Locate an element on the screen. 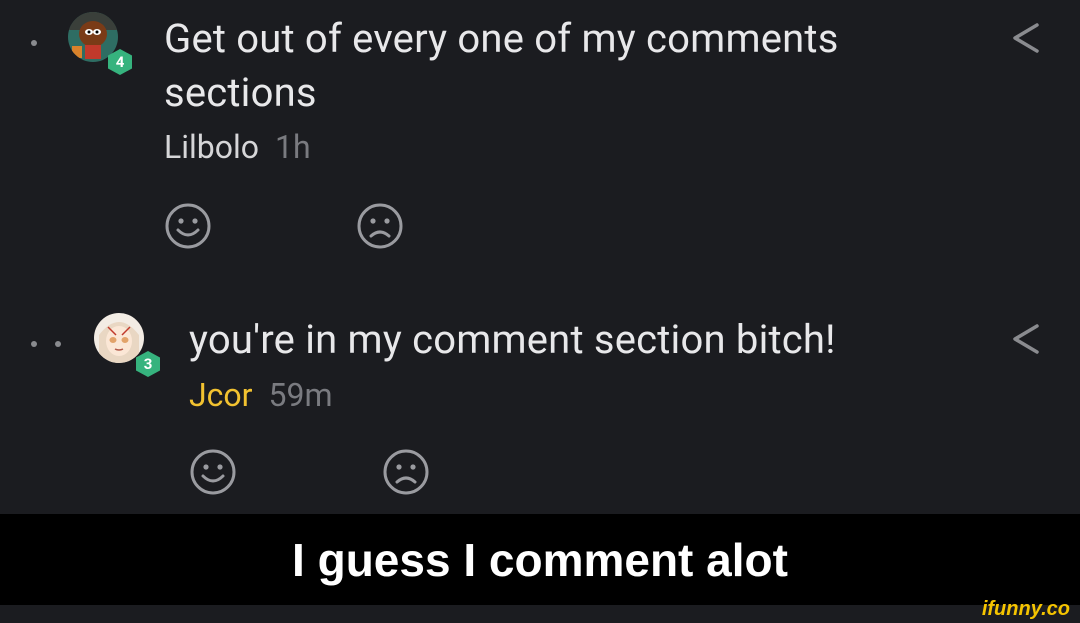  meme-caption-bar: I guess I comment alot is located at coordinates (540, 559).